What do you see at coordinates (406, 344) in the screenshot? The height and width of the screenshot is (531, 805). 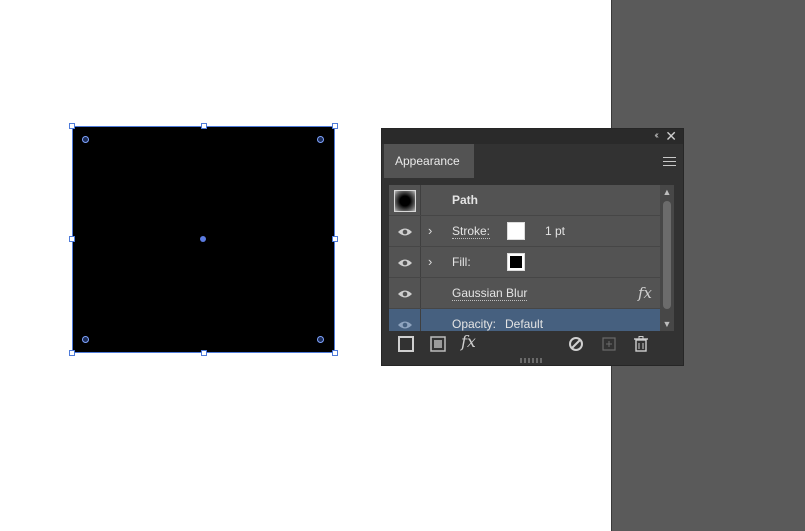 I see `add-new-stroke-icon` at bounding box center [406, 344].